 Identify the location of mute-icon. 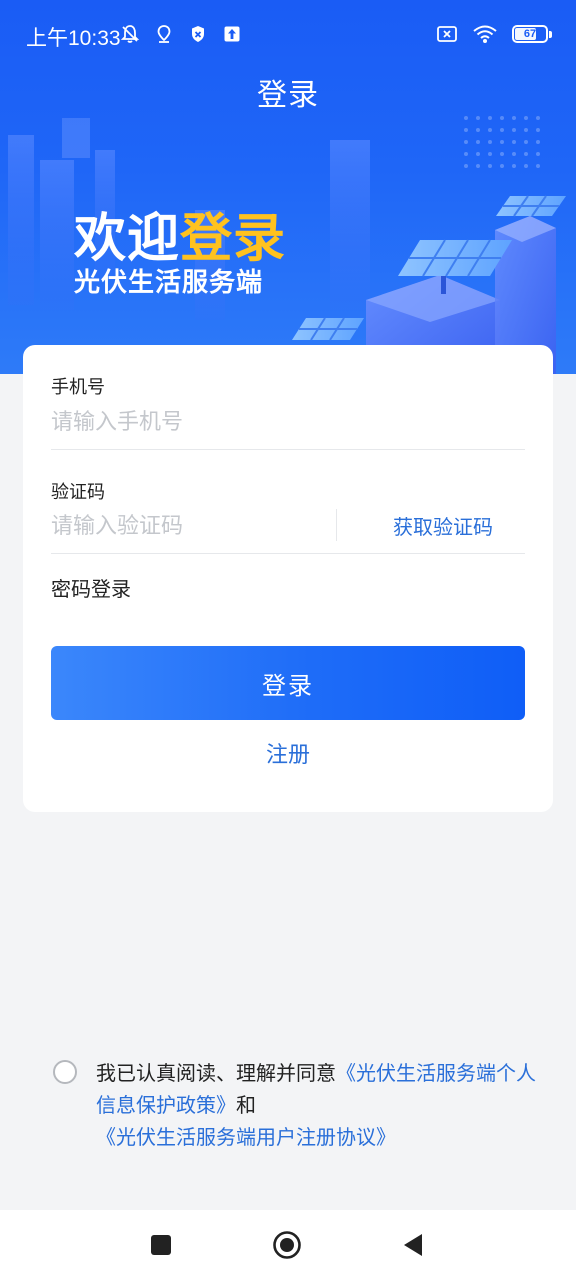
(130, 34).